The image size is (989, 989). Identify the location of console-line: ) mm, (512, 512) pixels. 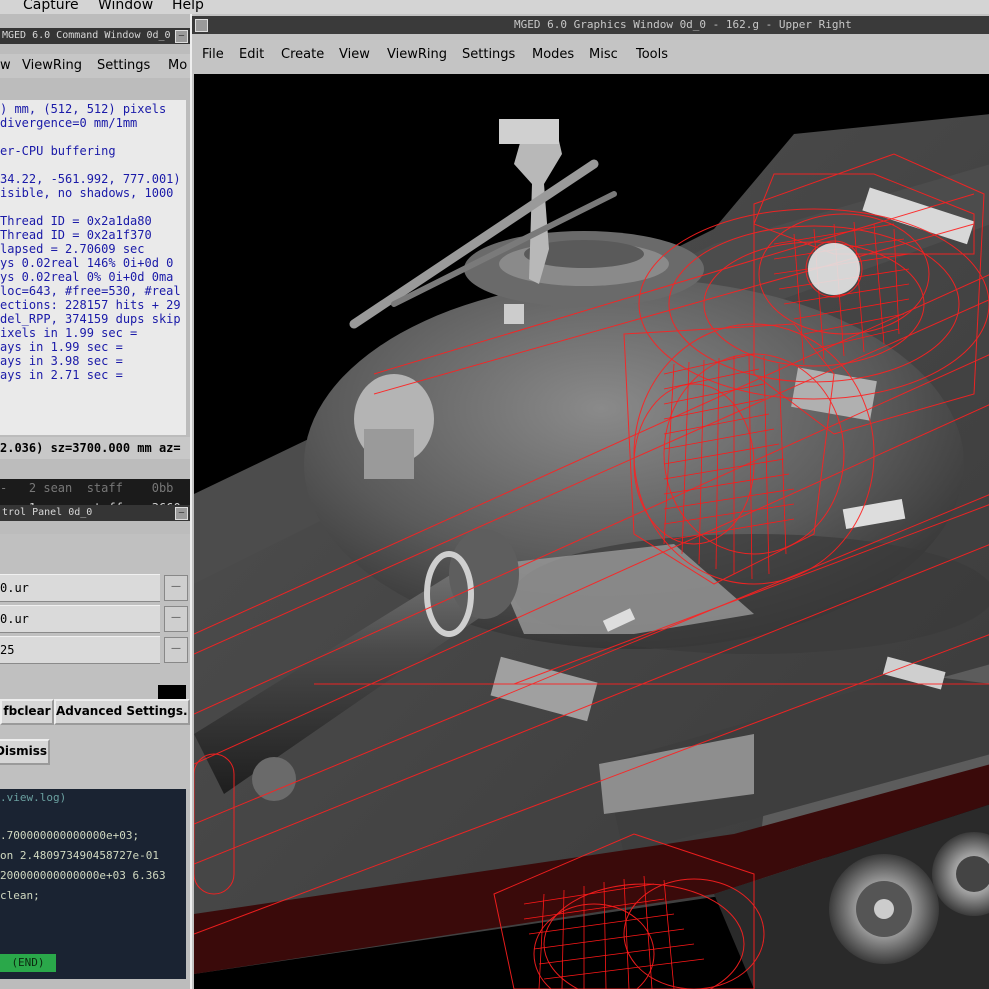
(83, 109).